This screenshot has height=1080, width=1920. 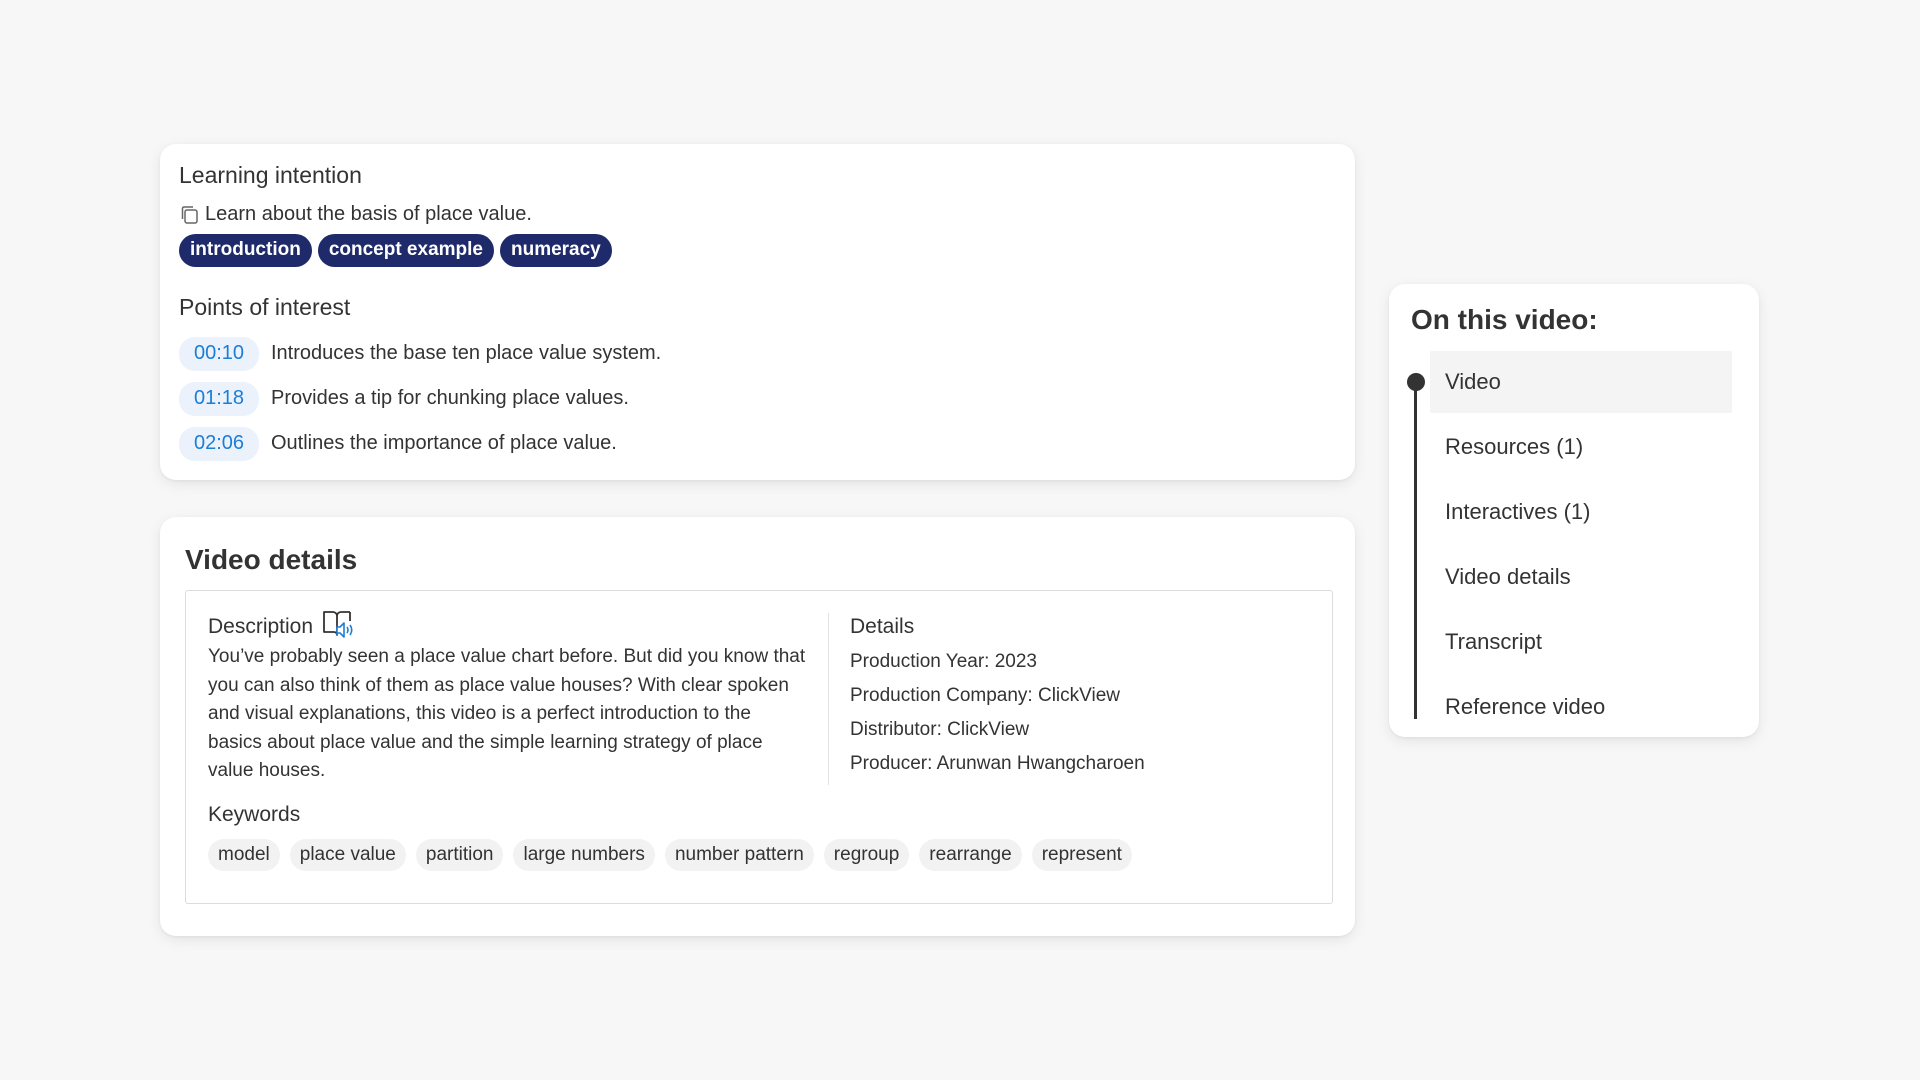 I want to click on poi-text: Outlines the importance of place value., so click(x=444, y=443).